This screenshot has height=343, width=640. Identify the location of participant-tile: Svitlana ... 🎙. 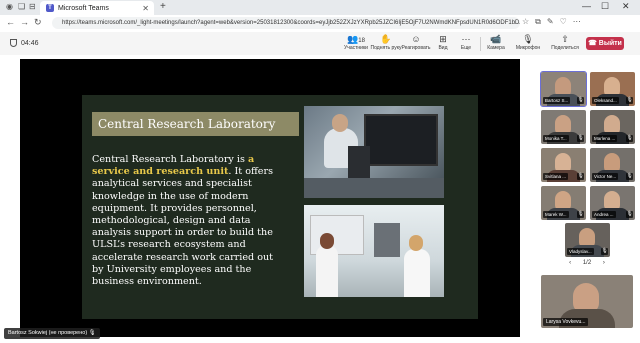
(563, 165).